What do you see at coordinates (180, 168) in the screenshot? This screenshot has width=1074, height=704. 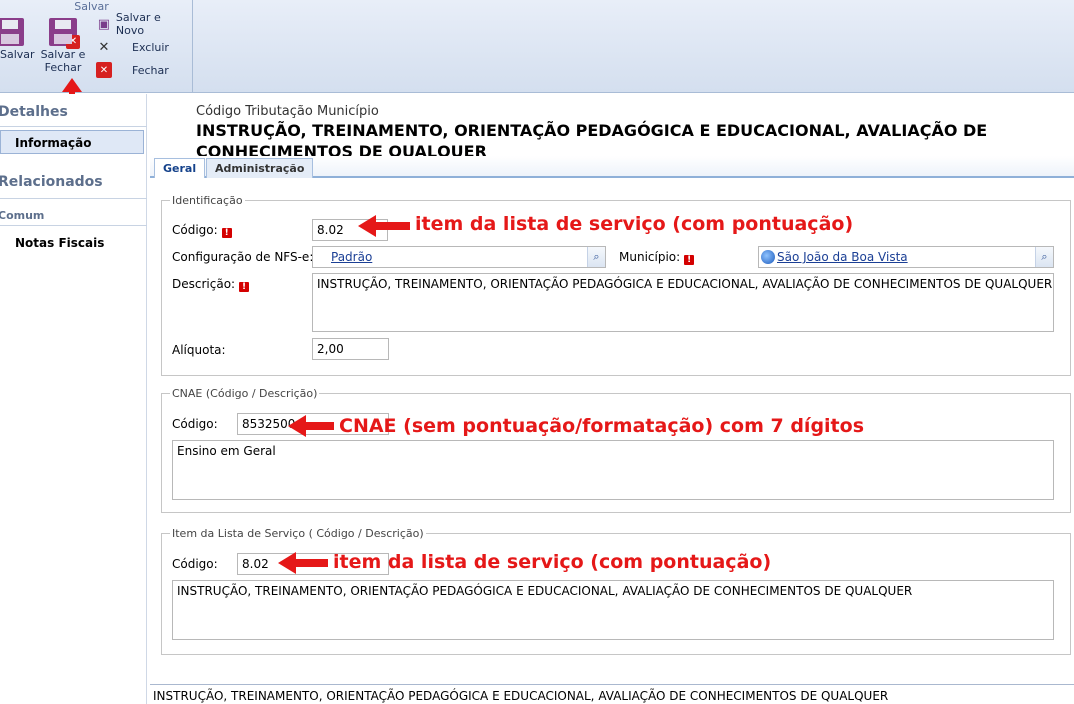 I see `tab-geral: Geral` at bounding box center [180, 168].